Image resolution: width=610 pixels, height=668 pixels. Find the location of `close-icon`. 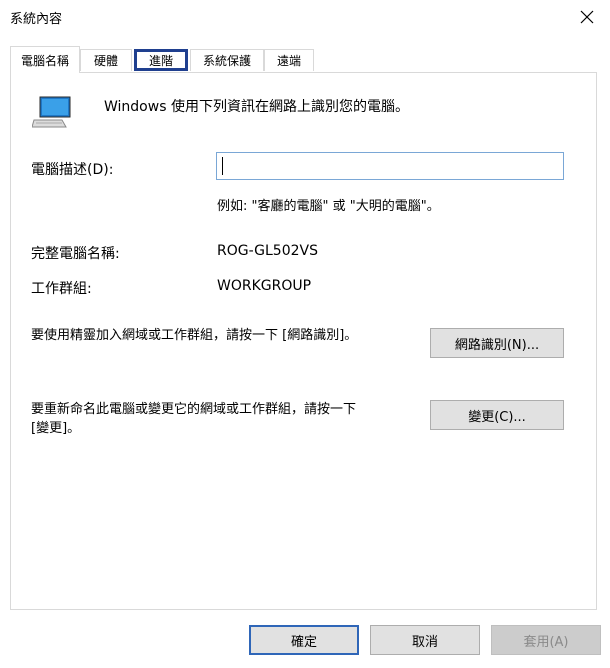

close-icon is located at coordinates (587, 17).